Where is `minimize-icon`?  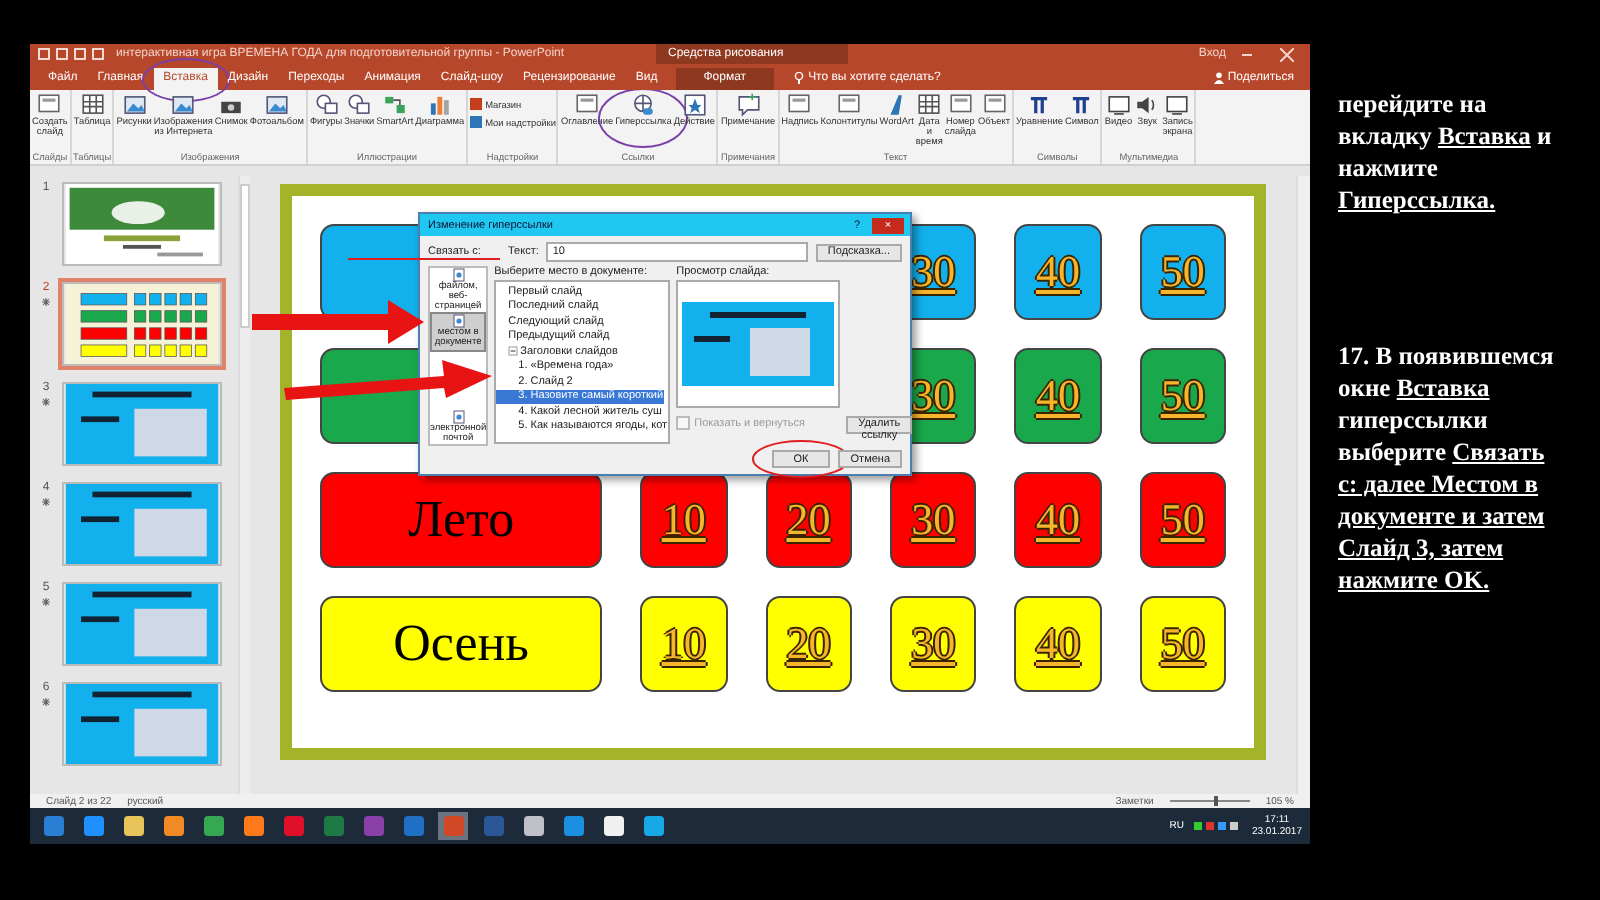
minimize-icon is located at coordinates (1247, 54).